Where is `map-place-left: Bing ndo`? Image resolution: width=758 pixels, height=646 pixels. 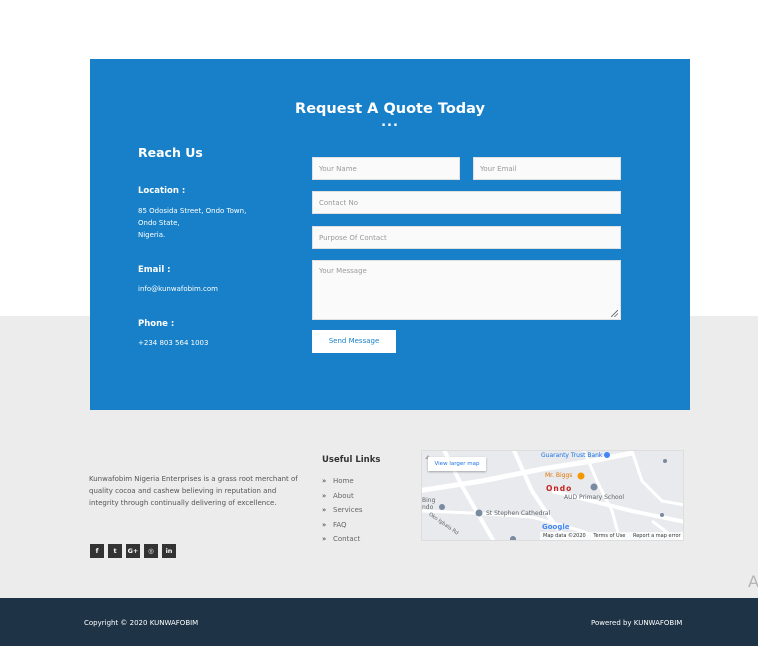
map-place-left: Bing ndo is located at coordinates (429, 504).